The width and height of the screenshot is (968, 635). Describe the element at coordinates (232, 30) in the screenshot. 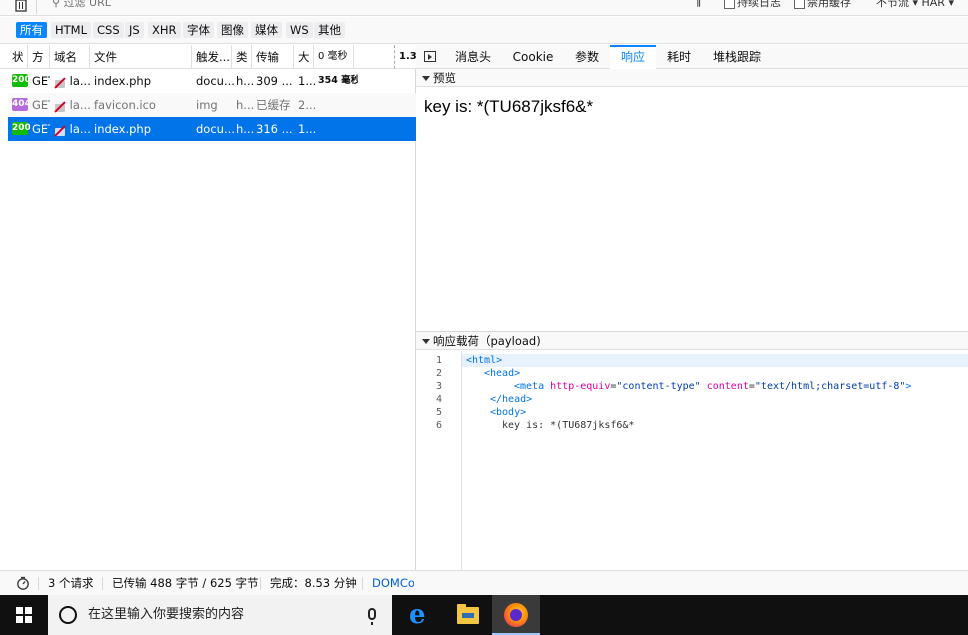

I see `filter-images-button: 图像` at that location.